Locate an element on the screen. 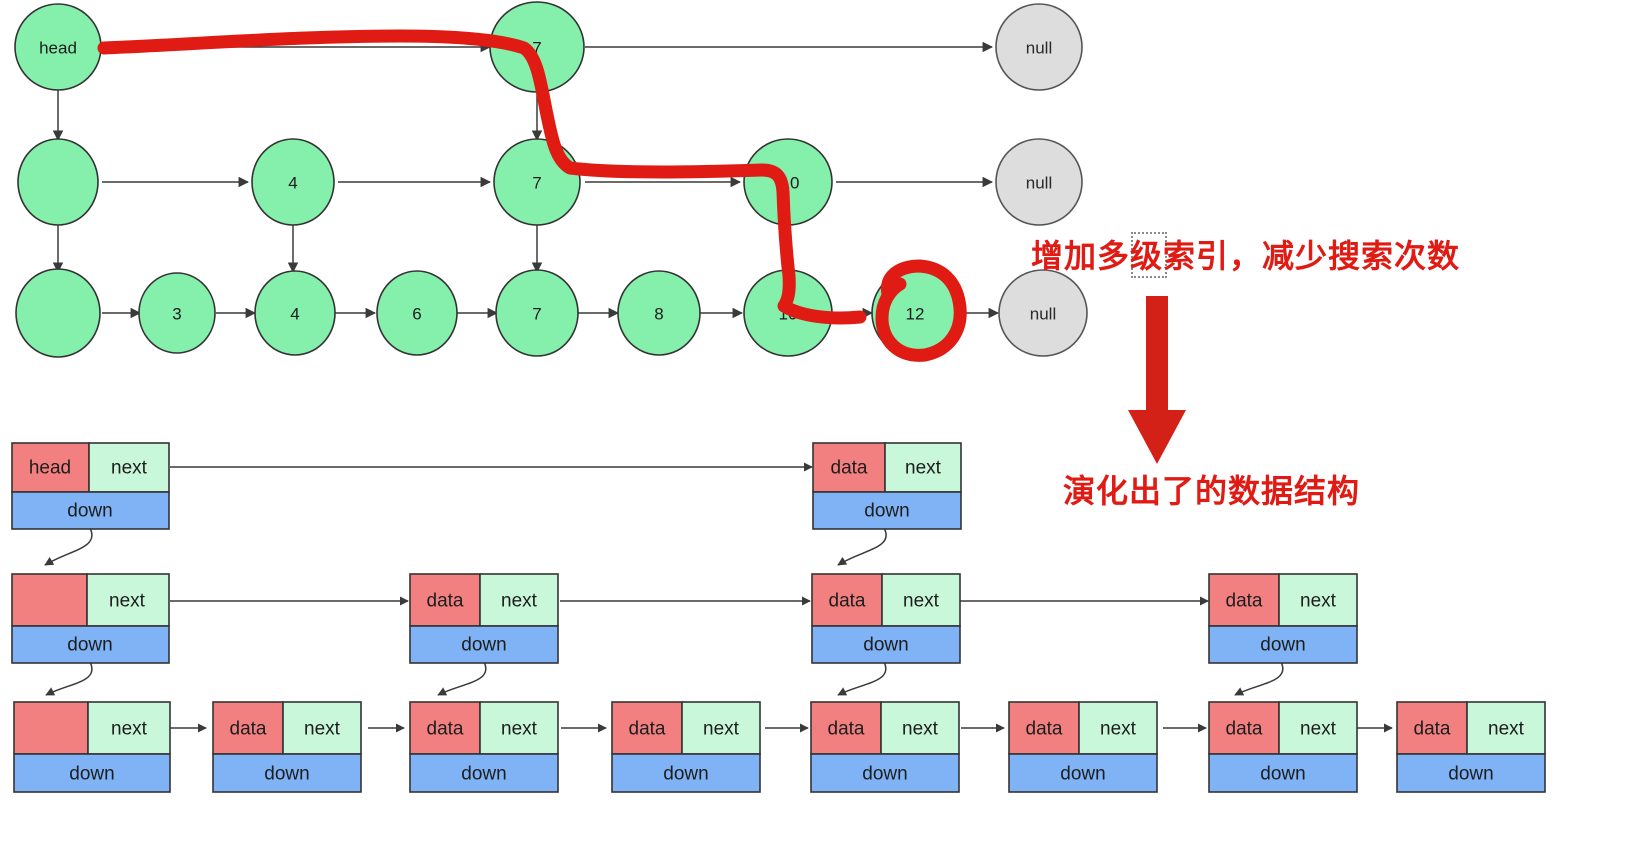 This screenshot has height=848, width=1646. level3-node-7-label: 7 is located at coordinates (536, 314).